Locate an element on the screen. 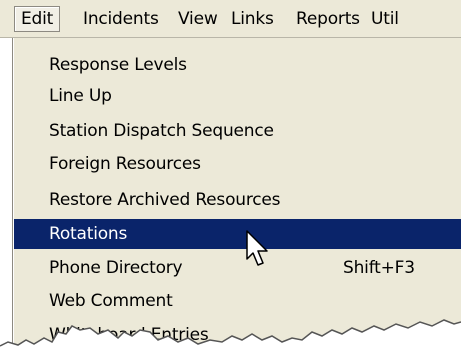 This screenshot has height=364, width=461. menu-item-label: Response Levels is located at coordinates (118, 65).